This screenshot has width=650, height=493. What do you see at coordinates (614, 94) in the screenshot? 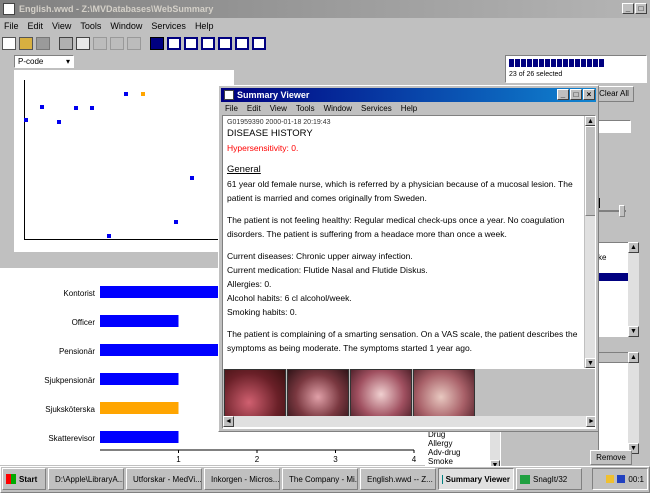
I see `clear-all-button: Clear All` at bounding box center [614, 94].